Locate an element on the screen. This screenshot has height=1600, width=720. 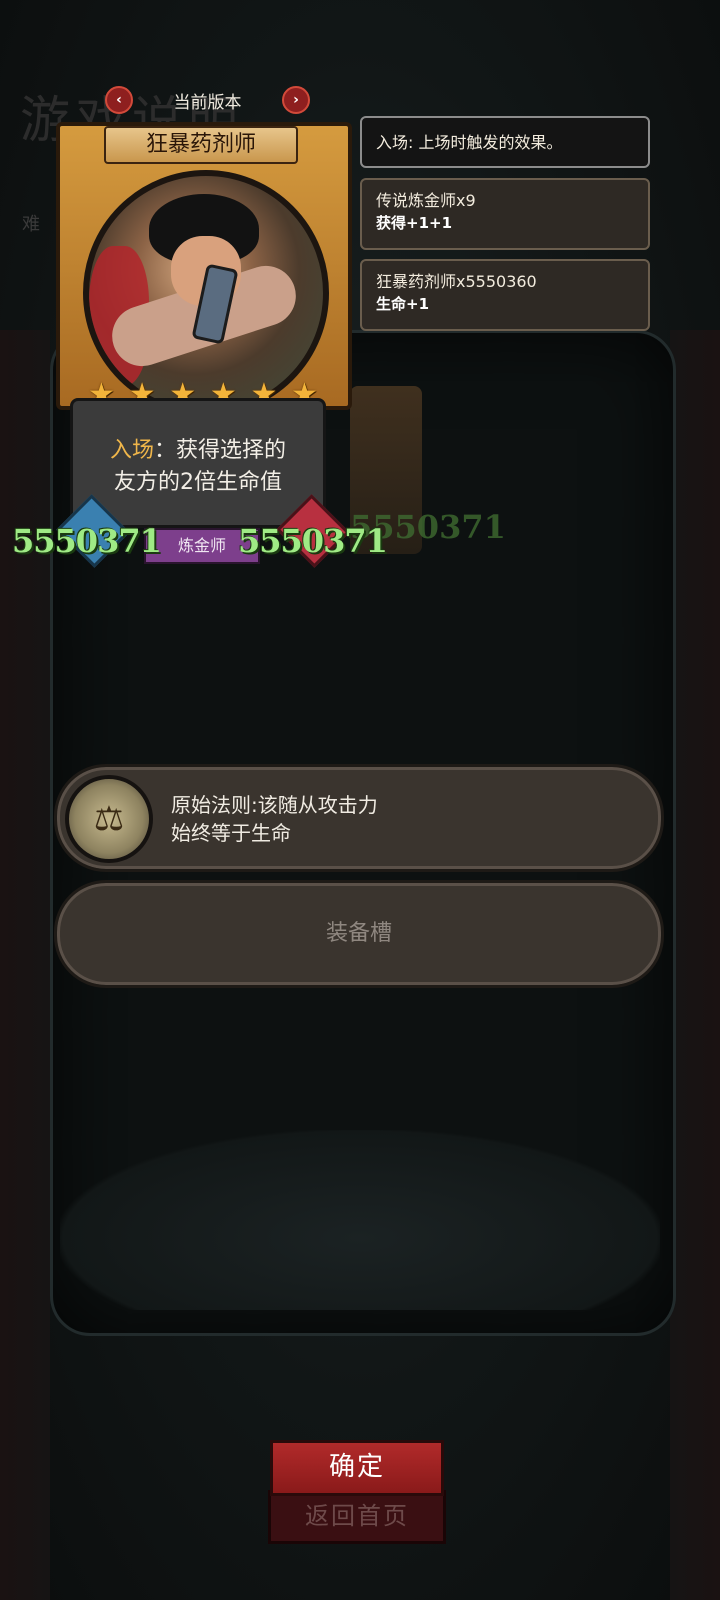
buff-entry: 传说炼金师x9 获得+1+1 is located at coordinates (505, 214).